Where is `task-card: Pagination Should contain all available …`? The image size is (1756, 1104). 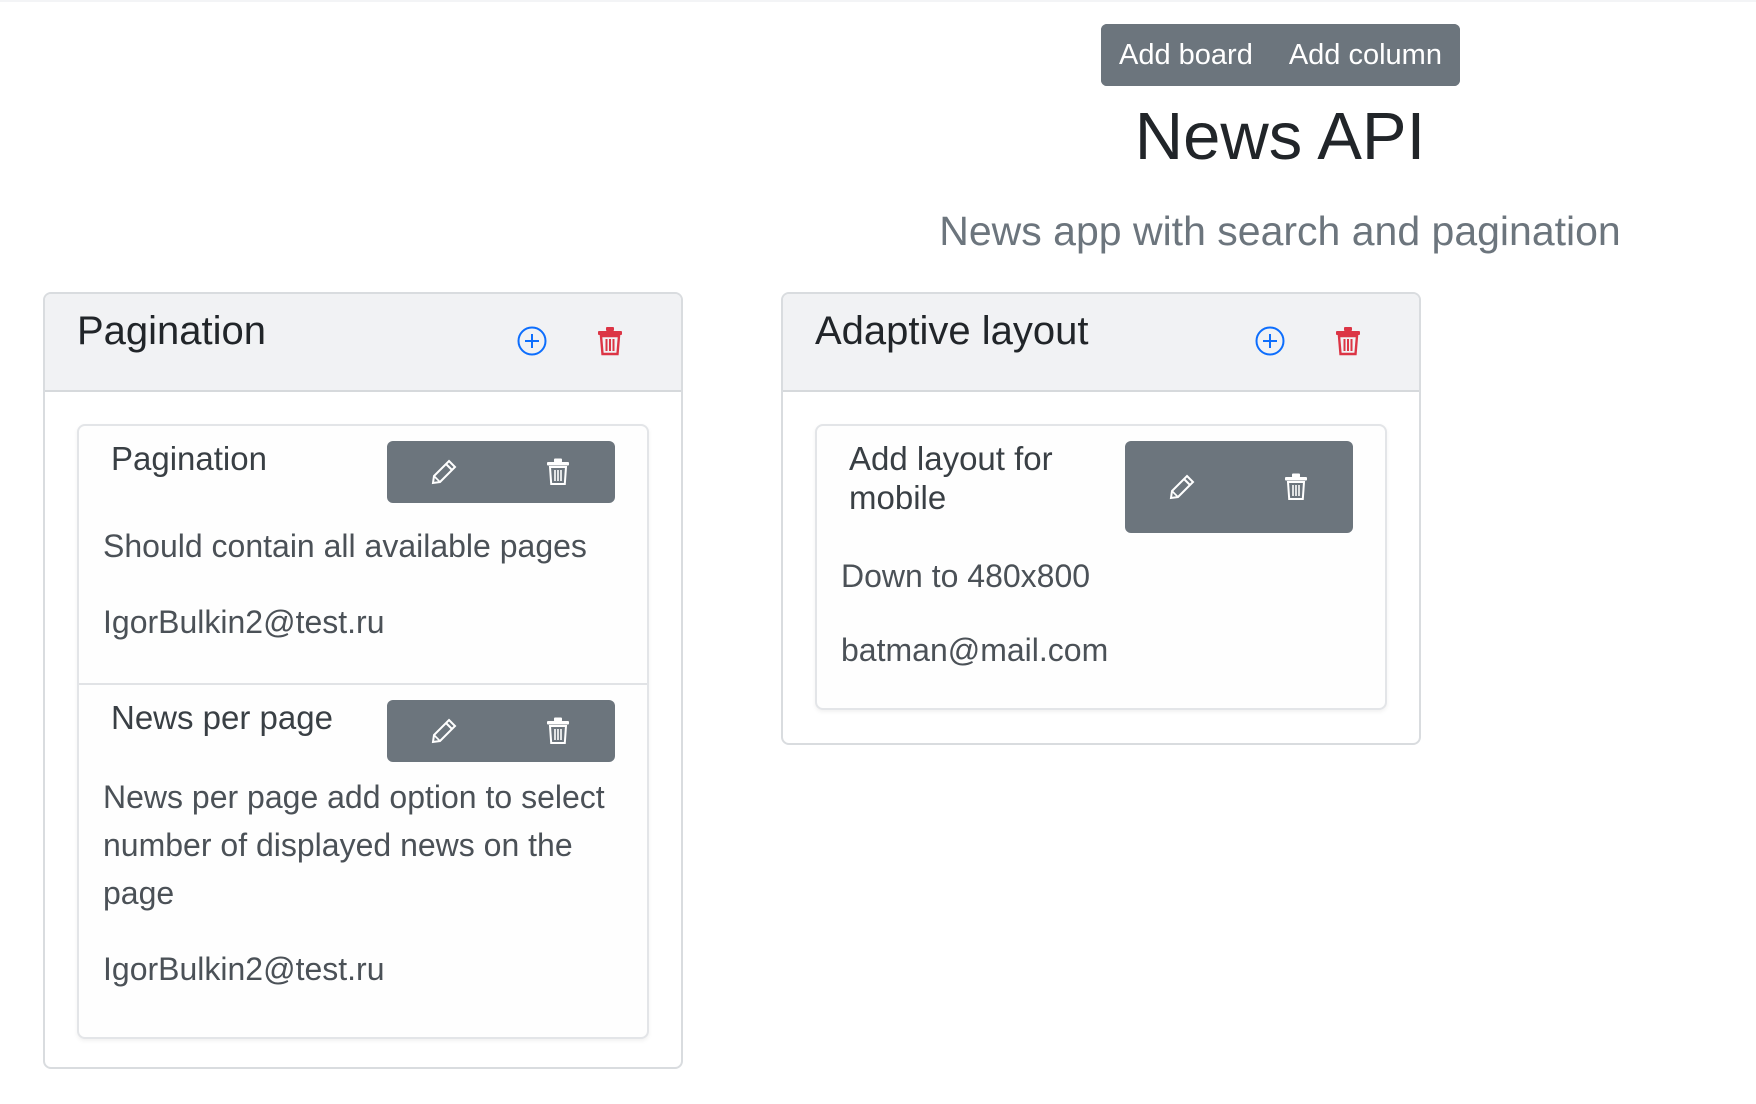 task-card: Pagination Should contain all available … is located at coordinates (363, 555).